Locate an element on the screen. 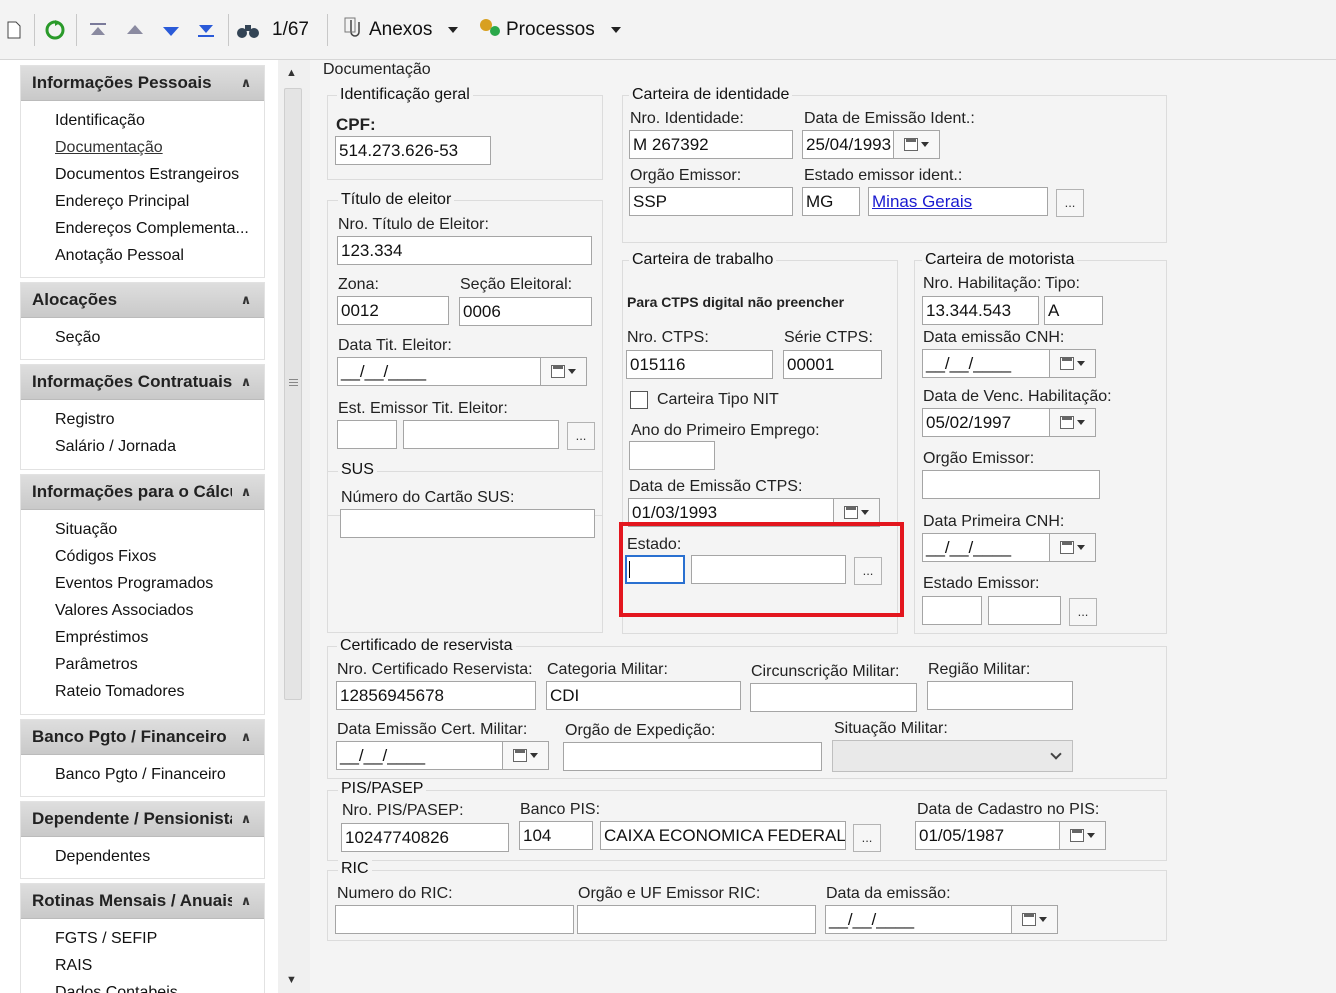 The height and width of the screenshot is (993, 1336). scrollbar-thumb is located at coordinates (293, 394).